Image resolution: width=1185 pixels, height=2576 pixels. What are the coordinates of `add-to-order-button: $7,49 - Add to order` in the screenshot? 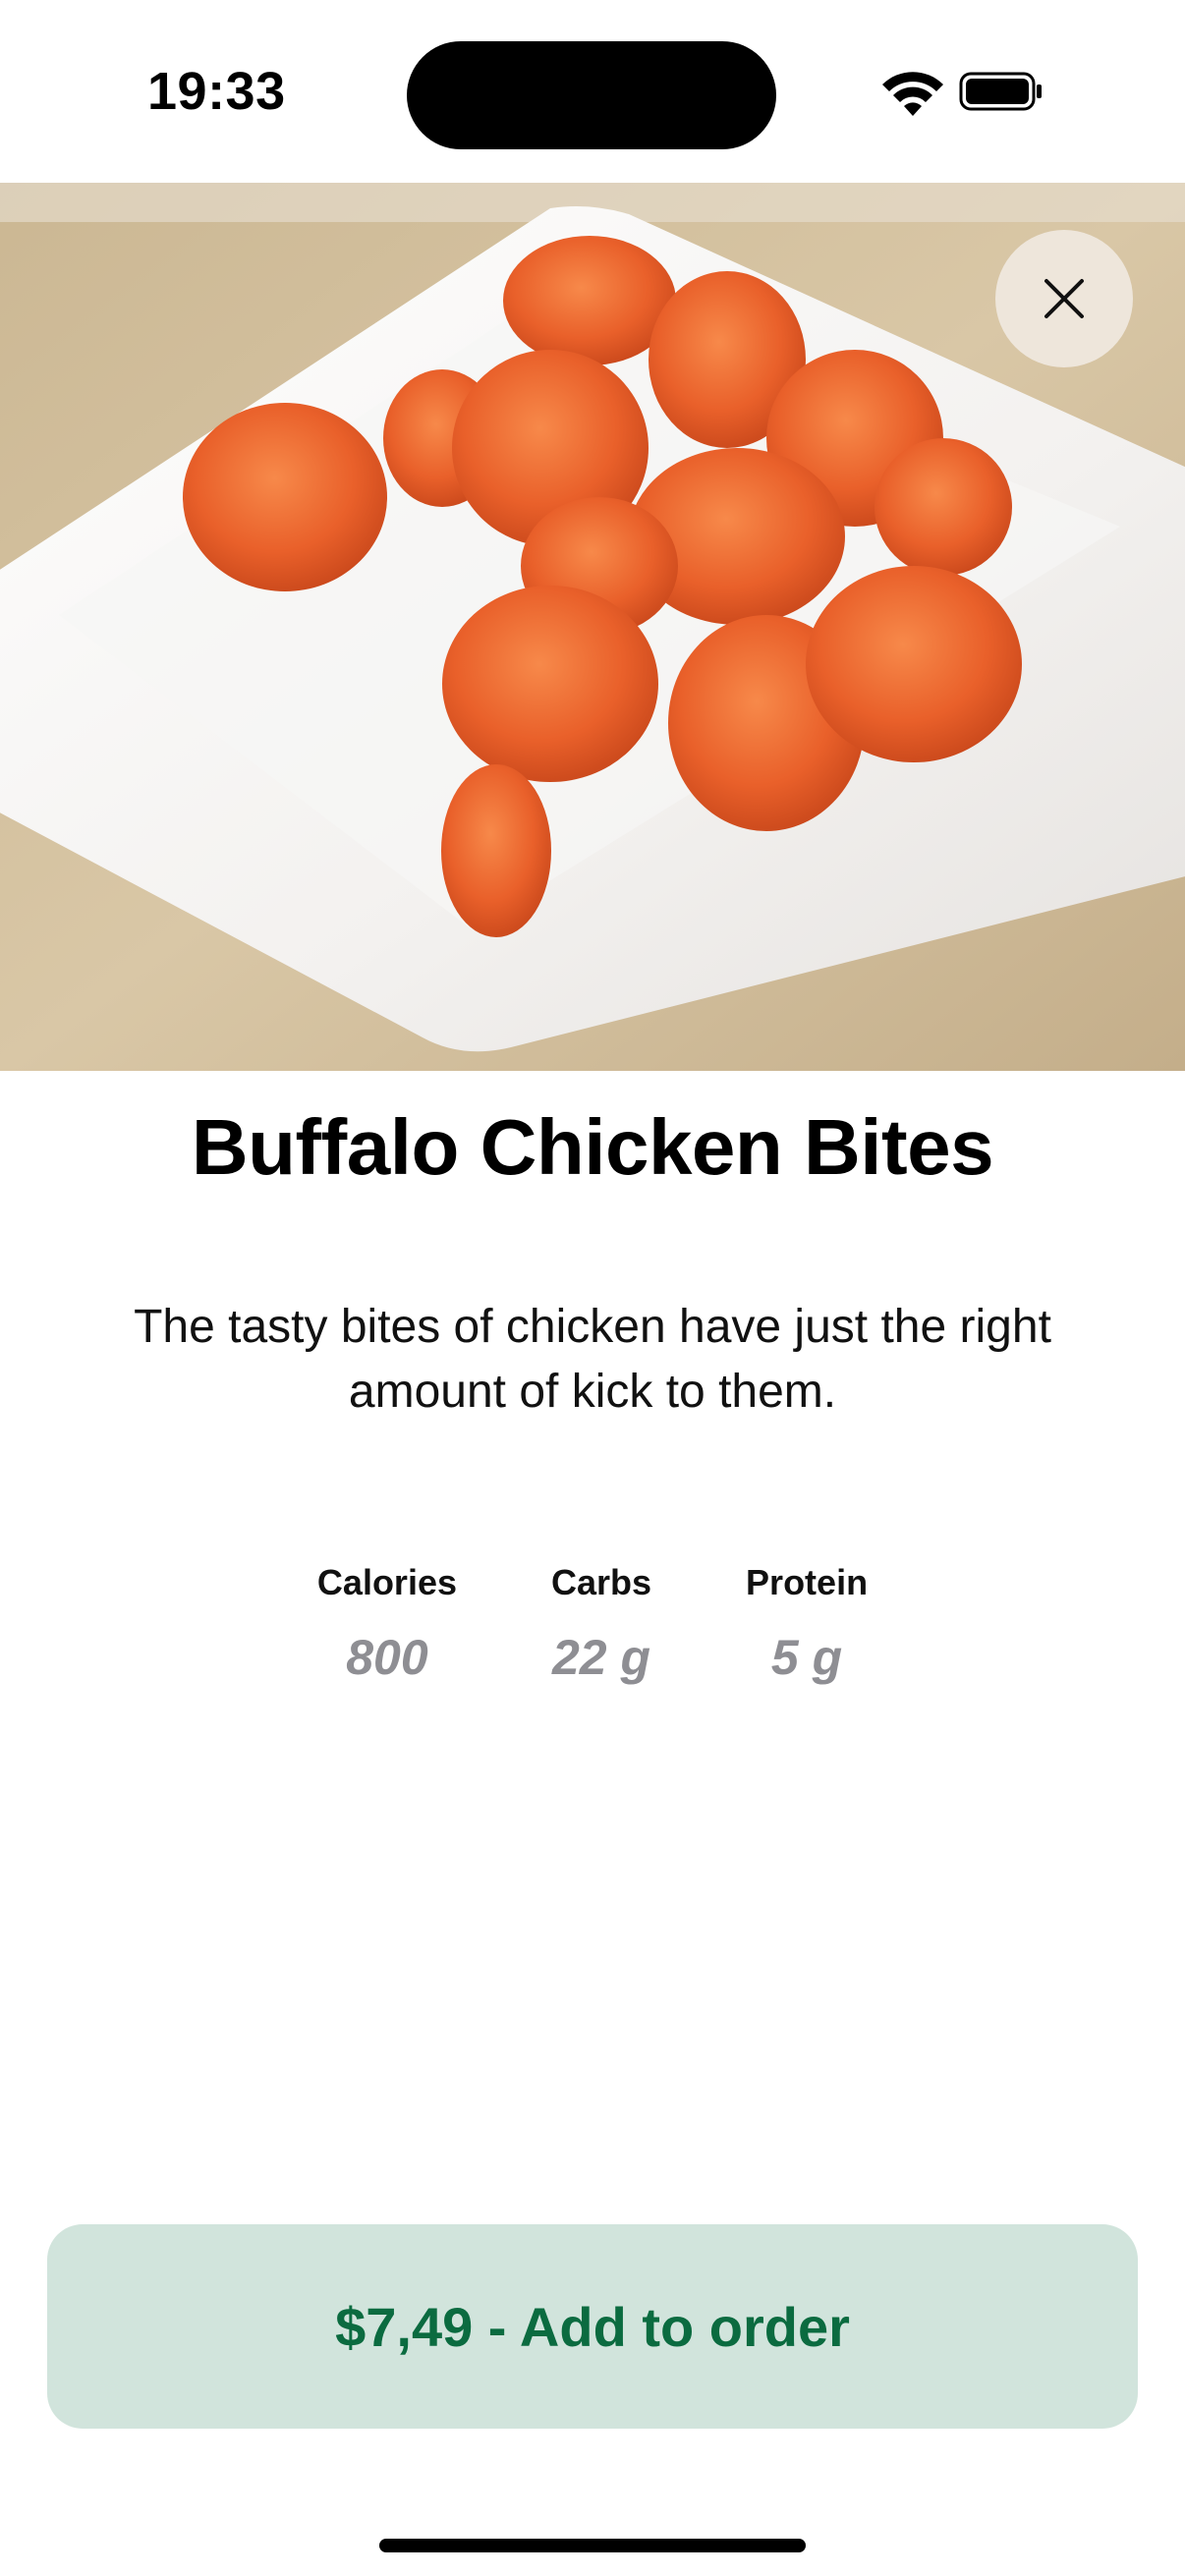 It's located at (592, 2326).